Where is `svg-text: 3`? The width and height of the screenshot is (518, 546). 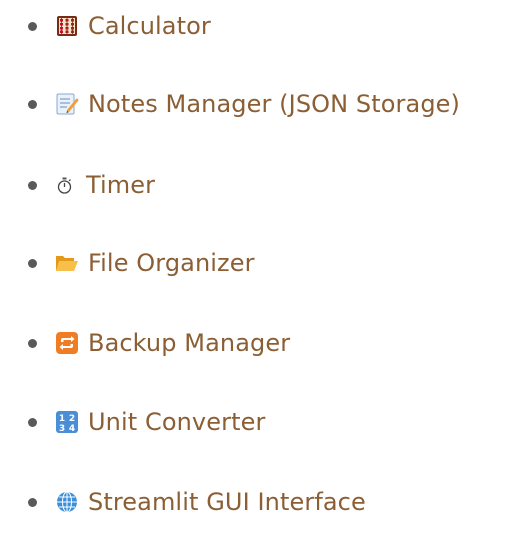 svg-text: 3 is located at coordinates (62, 428).